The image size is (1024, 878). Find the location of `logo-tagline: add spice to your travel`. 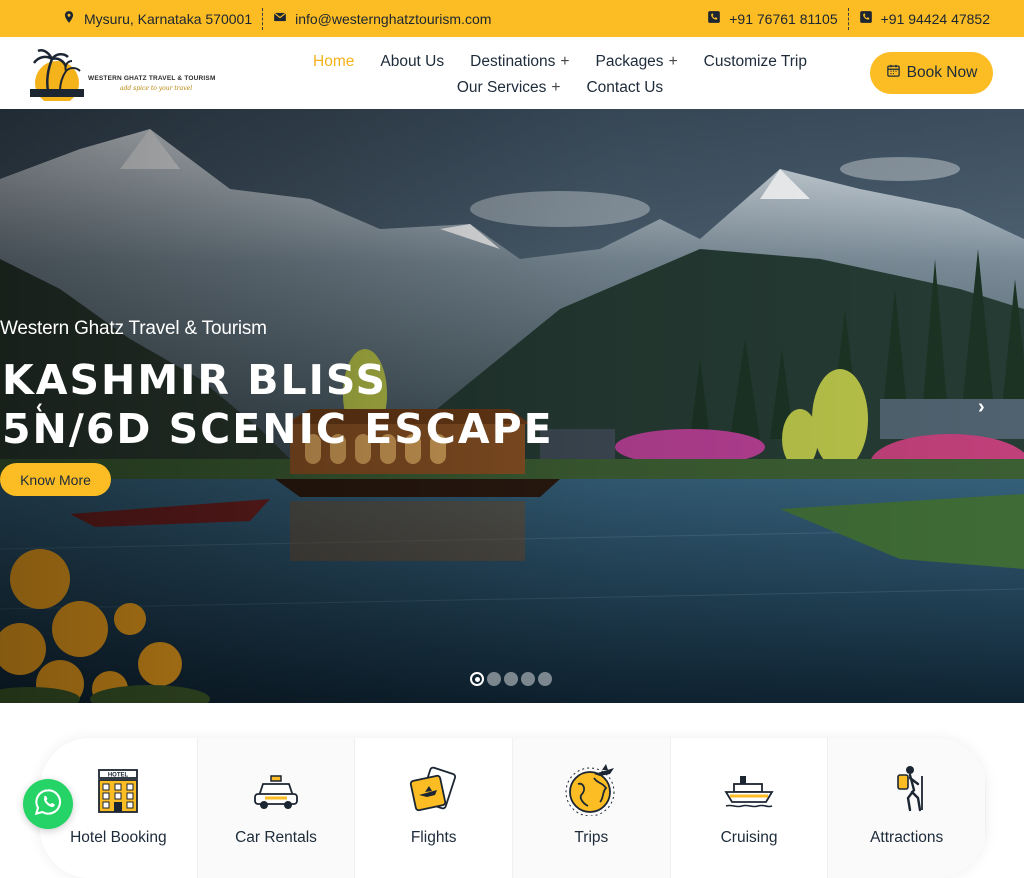

logo-tagline: add spice to your travel is located at coordinates (156, 88).